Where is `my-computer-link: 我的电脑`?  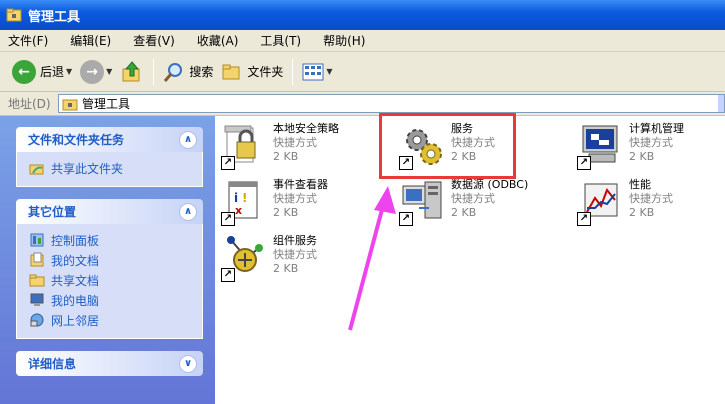 my-computer-link: 我的电脑 is located at coordinates (115, 300).